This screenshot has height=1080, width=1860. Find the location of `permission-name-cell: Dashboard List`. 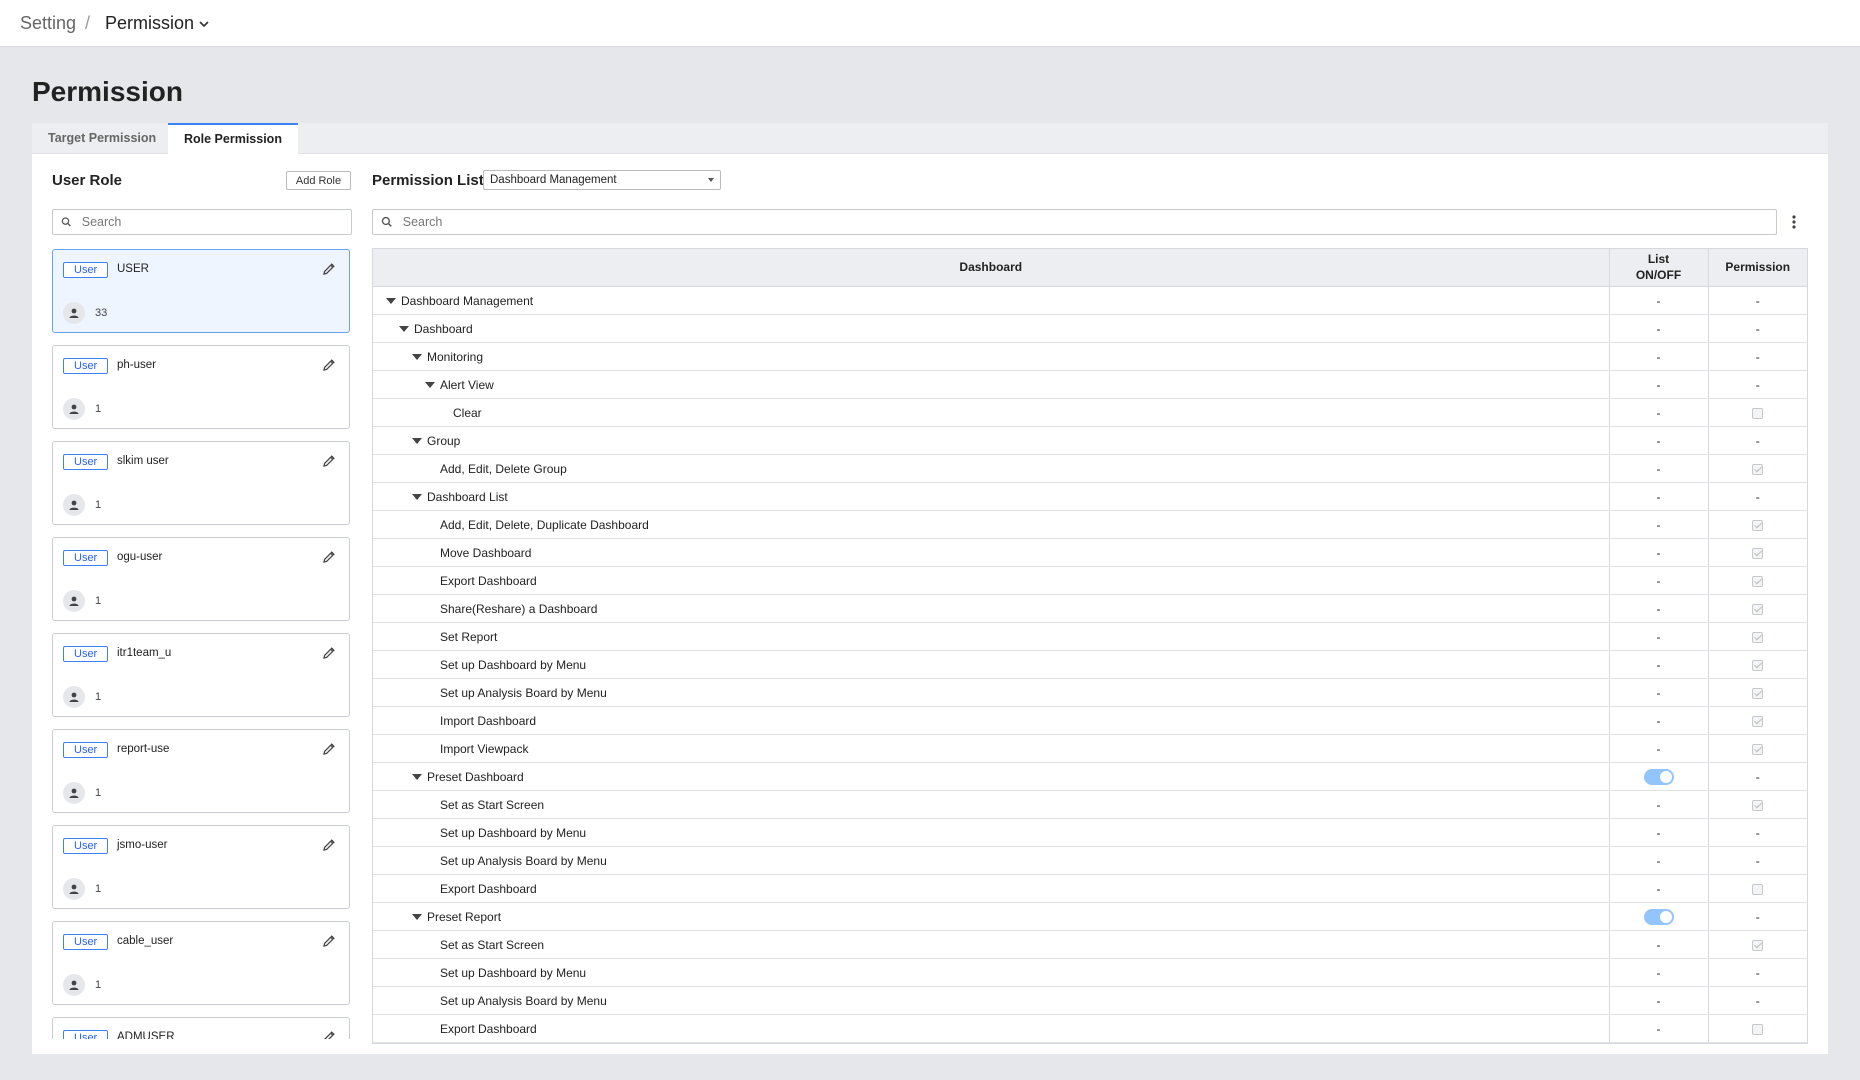

permission-name-cell: Dashboard List is located at coordinates (991, 496).